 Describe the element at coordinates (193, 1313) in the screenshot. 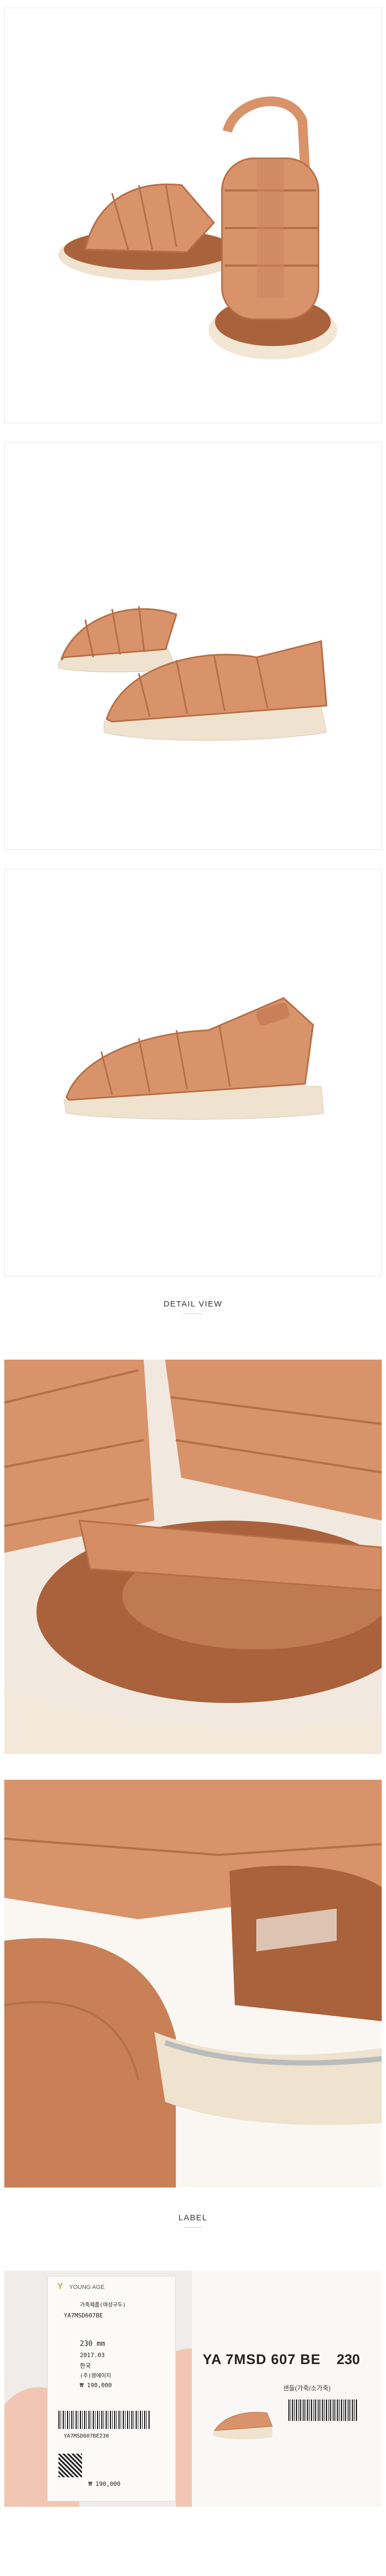

I see `detail-divider` at that location.